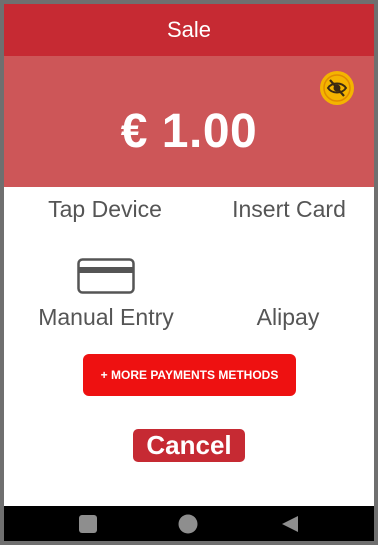  I want to click on credit-card-icon, so click(106, 276).